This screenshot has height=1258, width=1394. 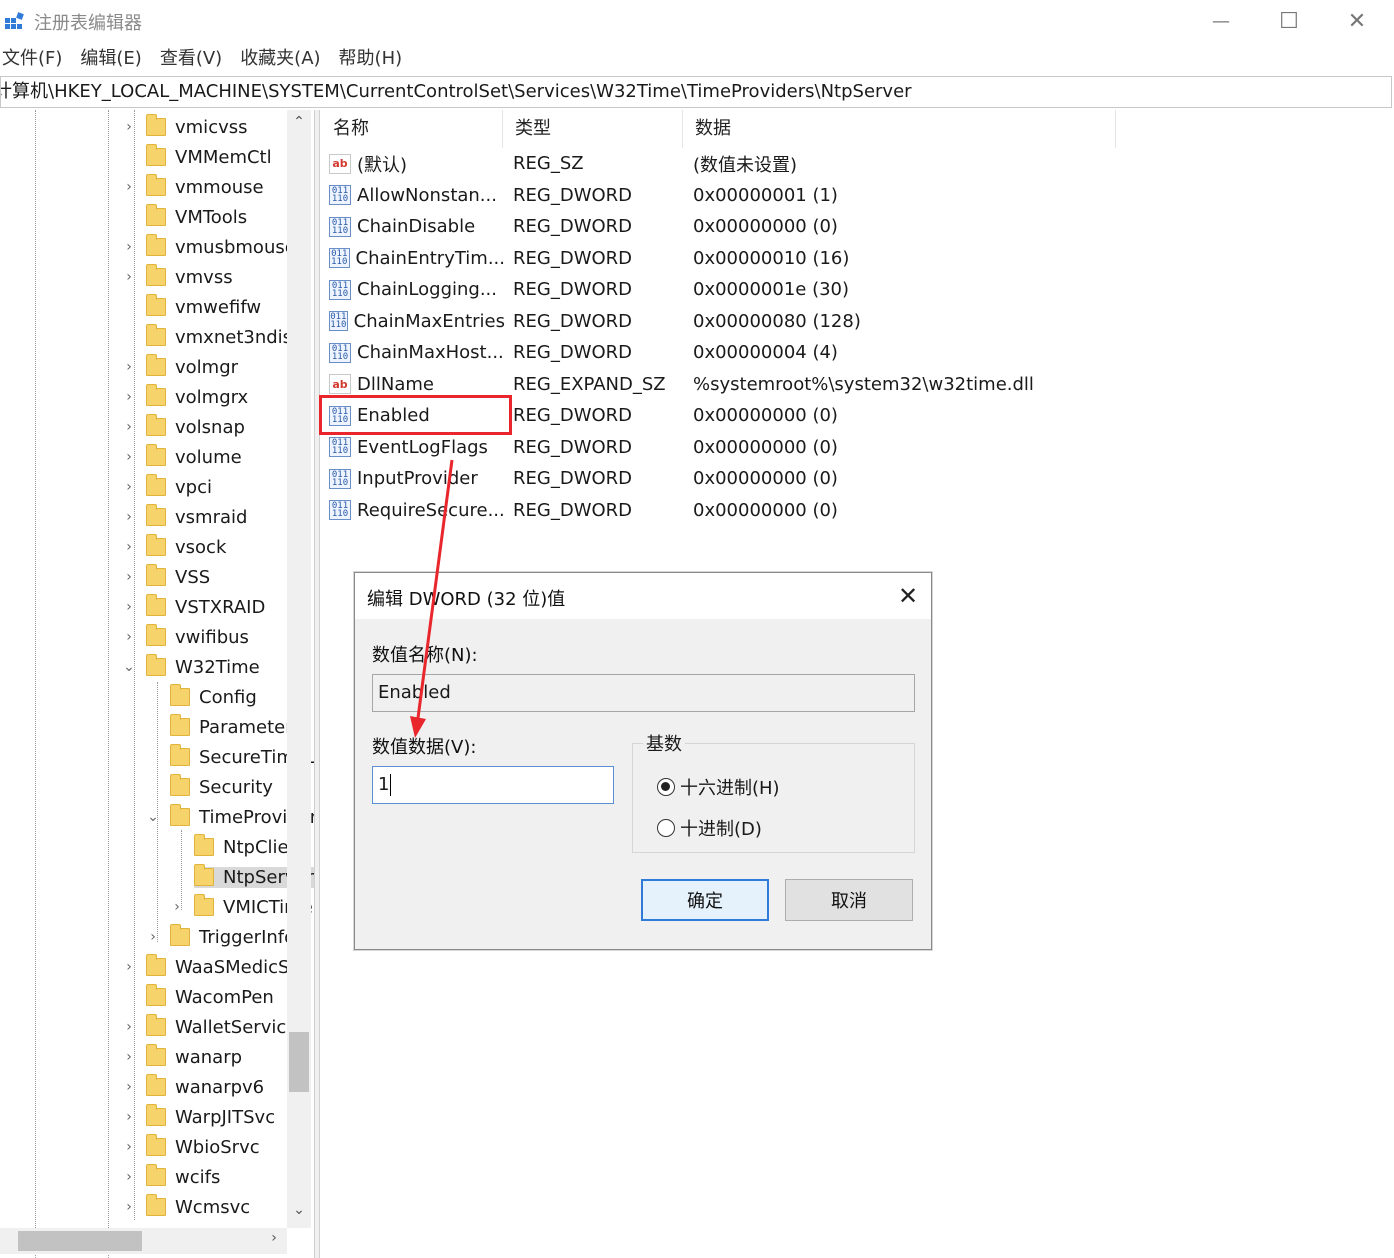 What do you see at coordinates (185, 1176) in the screenshot?
I see `tree-item-body: wcifs` at bounding box center [185, 1176].